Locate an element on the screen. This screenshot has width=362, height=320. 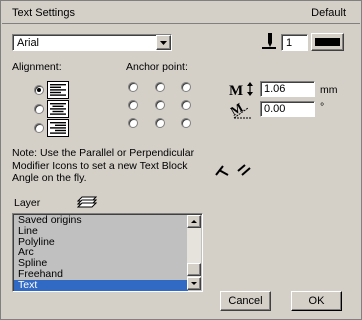
font-dropdown-button is located at coordinates (163, 42).